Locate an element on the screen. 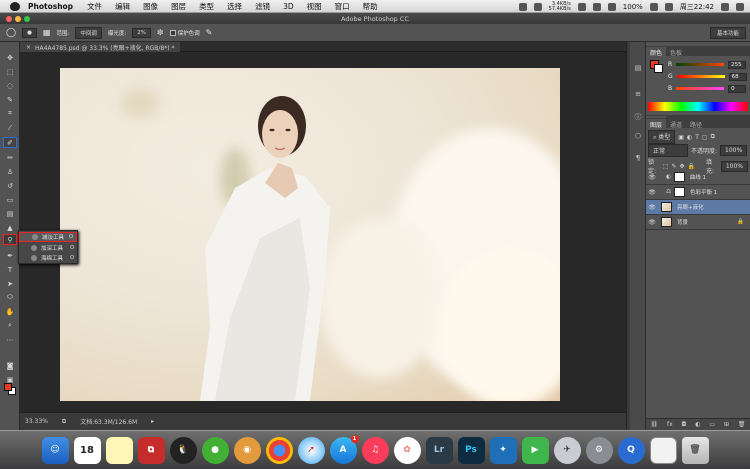 Image resolution: width=750 pixels, height=469 pixels. close-window-button is located at coordinates (9, 18).